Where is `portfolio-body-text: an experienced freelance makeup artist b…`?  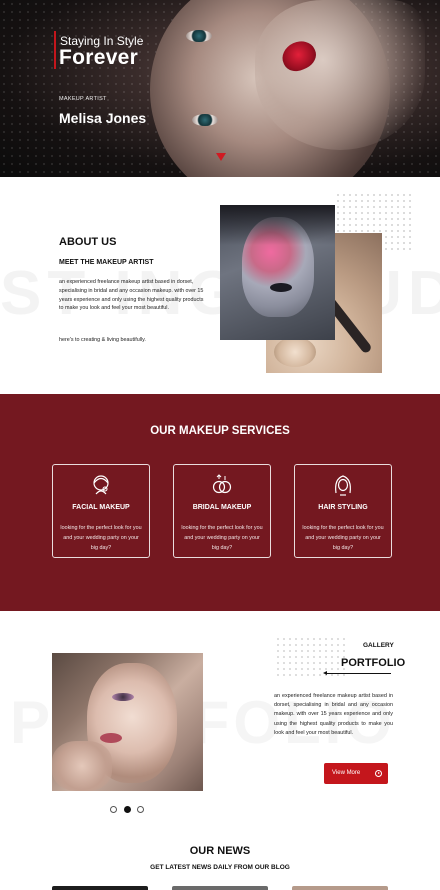
portfolio-body-text: an experienced freelance makeup artist b… is located at coordinates (333, 714).